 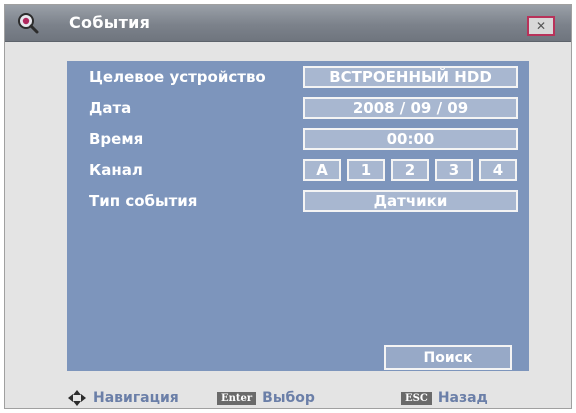 I want to click on channel-button-2: 2, so click(x=410, y=170).